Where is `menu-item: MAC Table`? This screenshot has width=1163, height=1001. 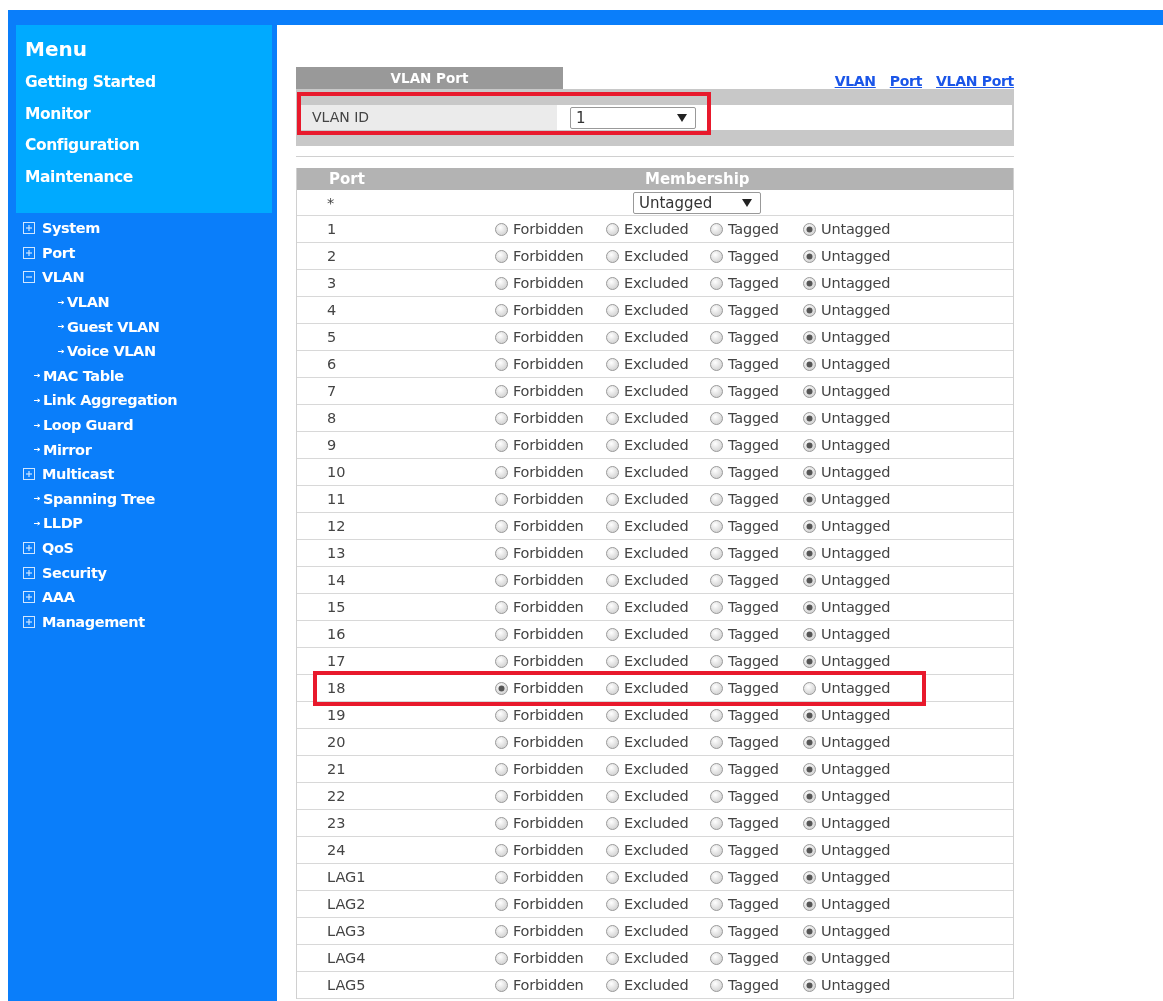
menu-item: MAC Table is located at coordinates (83, 375).